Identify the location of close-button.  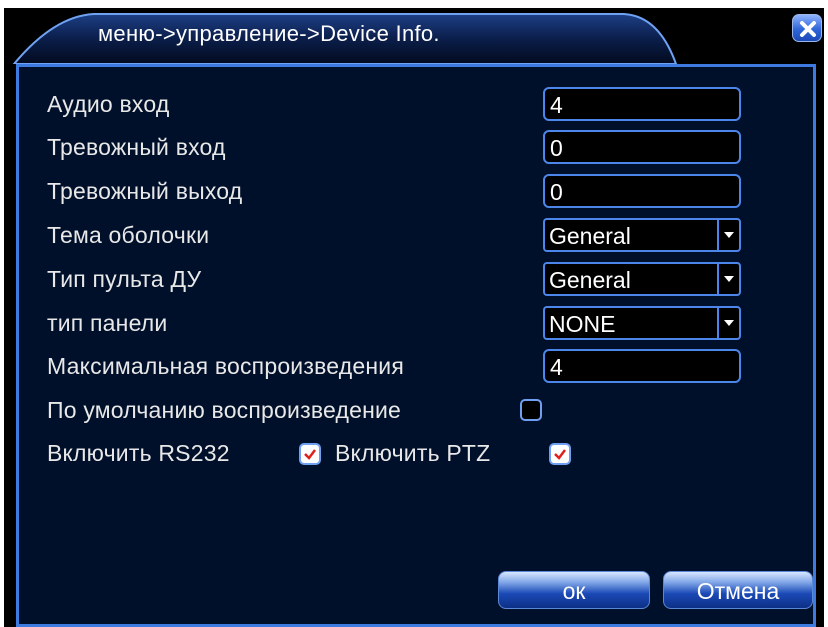
(807, 28).